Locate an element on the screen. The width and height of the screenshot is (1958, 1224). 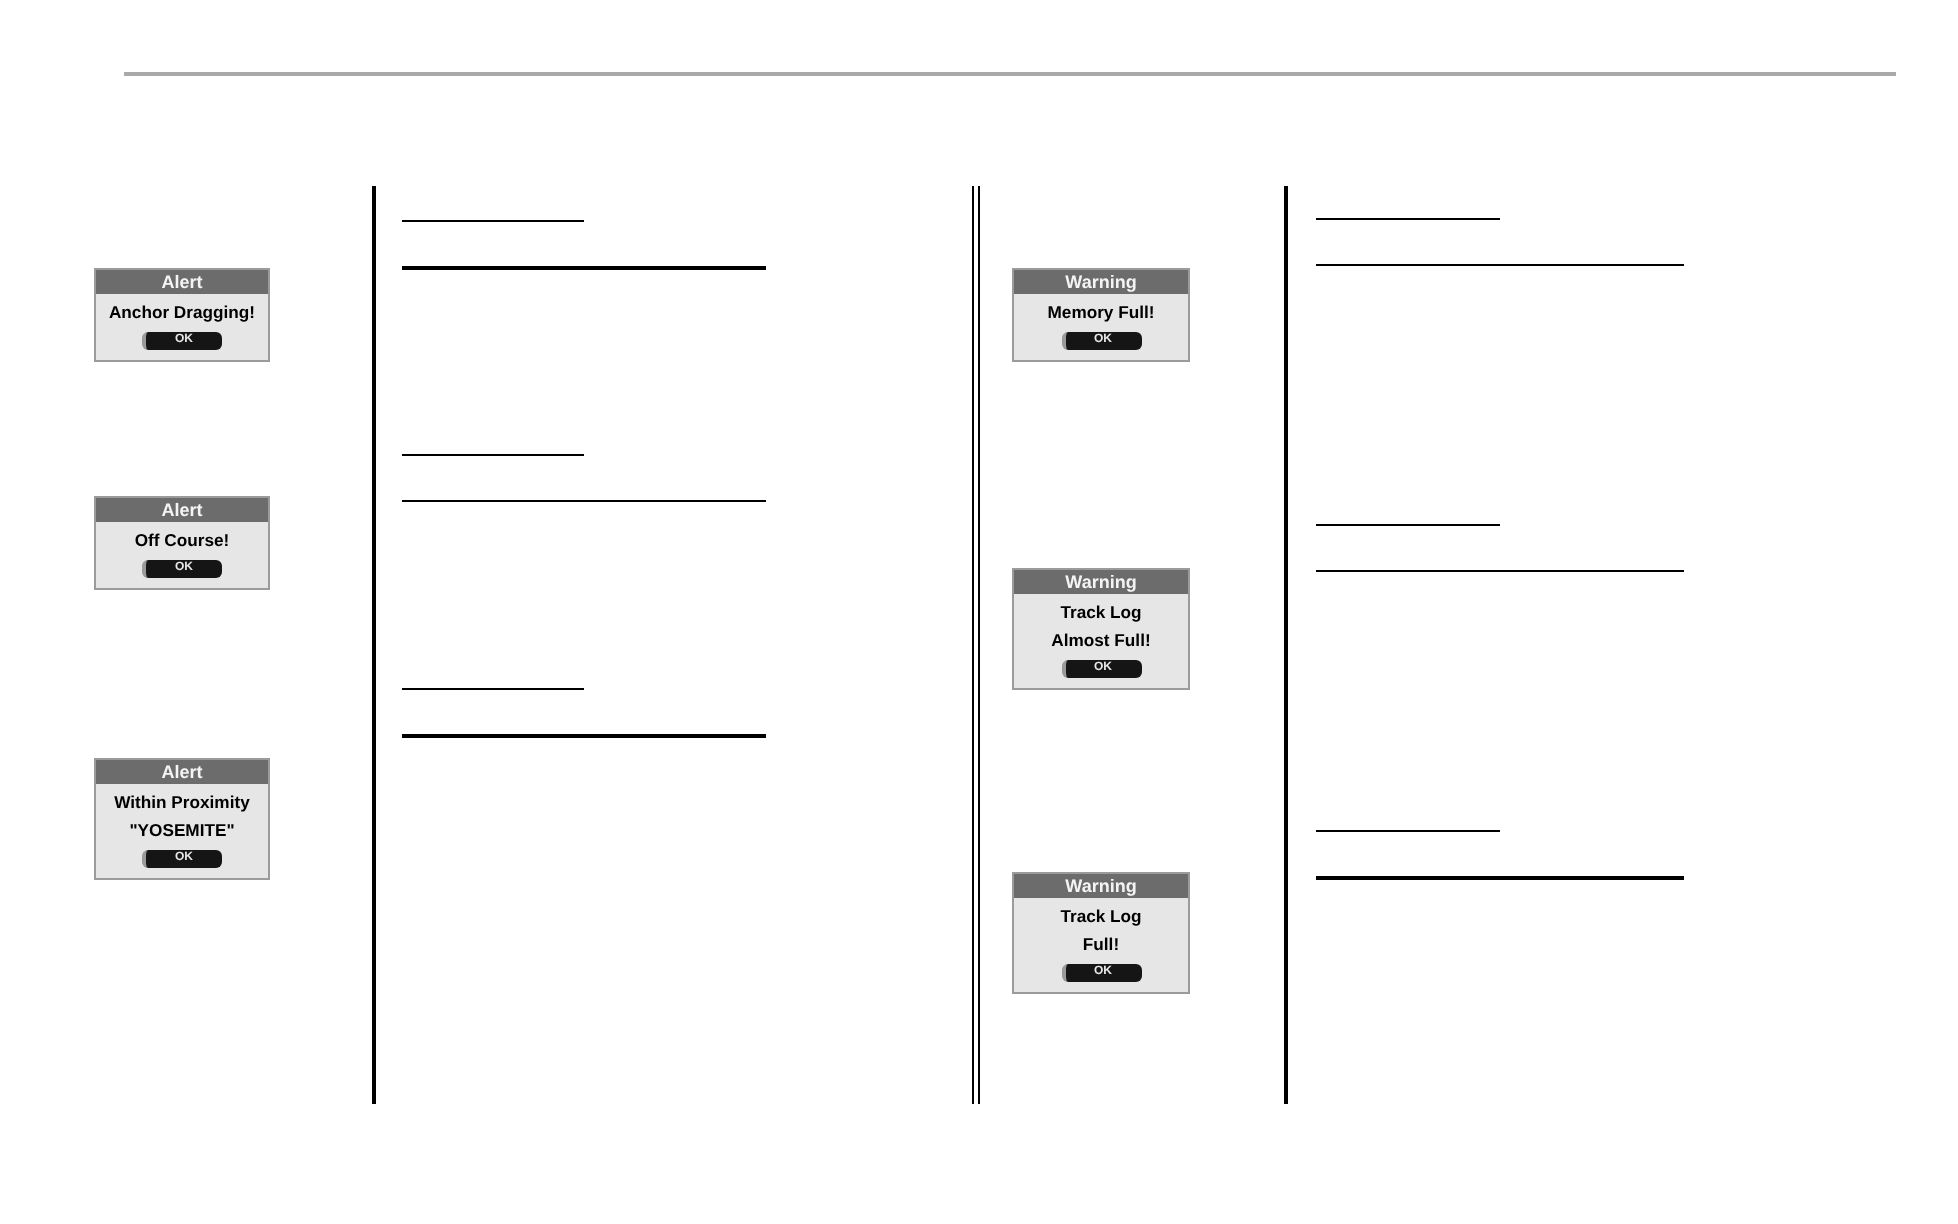
dialog-message: Memory Full! is located at coordinates (1101, 313).